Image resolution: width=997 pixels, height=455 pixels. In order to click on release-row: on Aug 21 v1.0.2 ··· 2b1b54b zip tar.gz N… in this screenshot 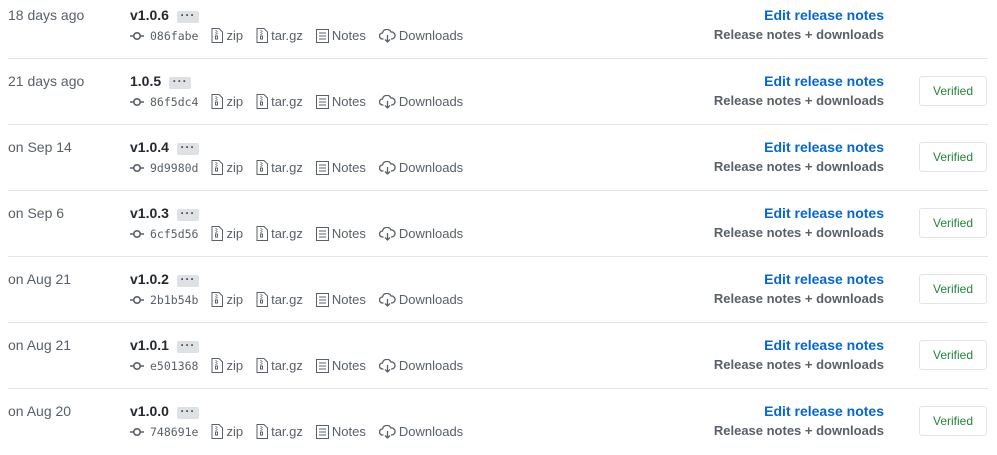, I will do `click(498, 290)`.